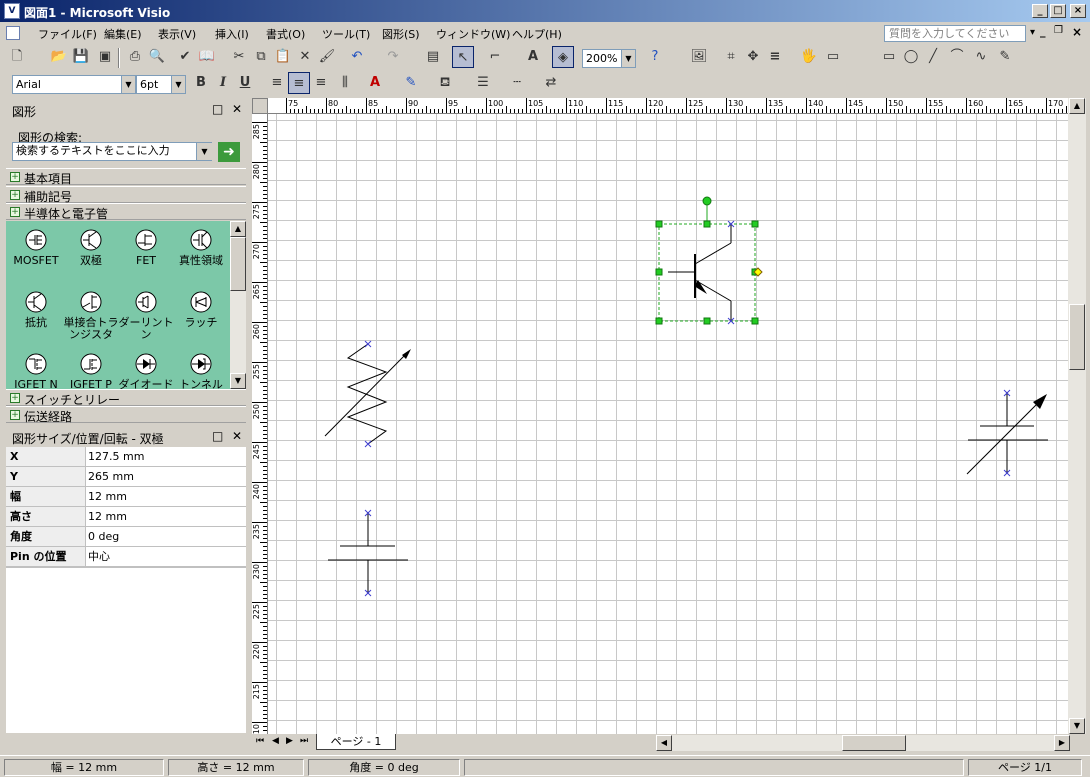  Describe the element at coordinates (201, 83) in the screenshot. I see `bold-button: B` at that location.